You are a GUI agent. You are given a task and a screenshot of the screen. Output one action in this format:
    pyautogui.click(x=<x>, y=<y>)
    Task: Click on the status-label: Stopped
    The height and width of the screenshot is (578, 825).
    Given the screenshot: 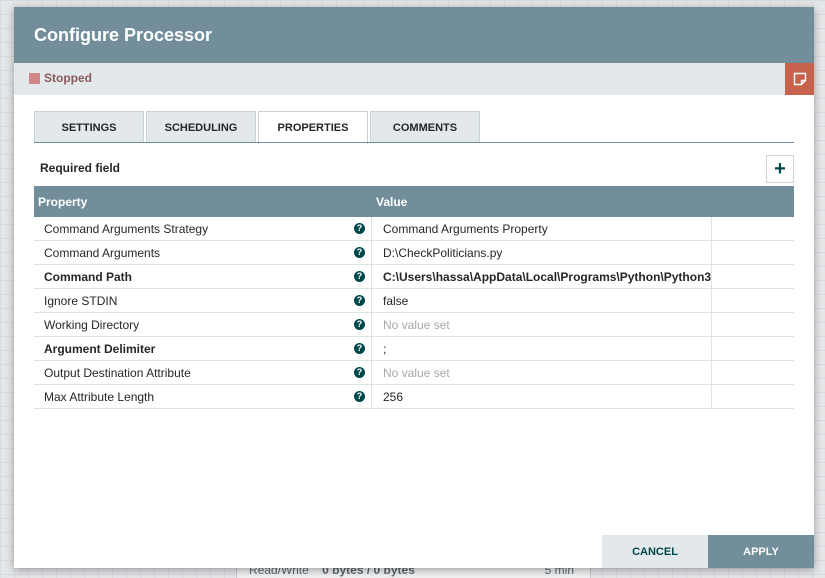 What is the action you would take?
    pyautogui.click(x=68, y=78)
    